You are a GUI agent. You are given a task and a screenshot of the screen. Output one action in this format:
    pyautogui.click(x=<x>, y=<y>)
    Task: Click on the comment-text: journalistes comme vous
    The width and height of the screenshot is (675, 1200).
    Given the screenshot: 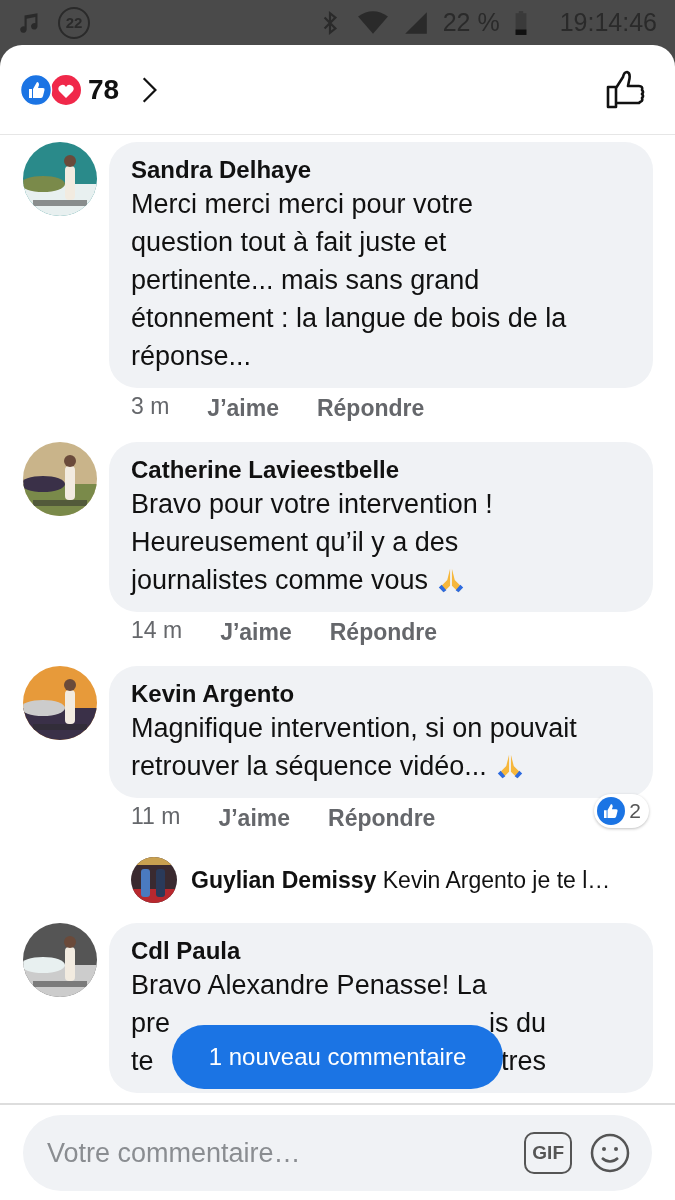 What is the action you would take?
    pyautogui.click(x=280, y=580)
    